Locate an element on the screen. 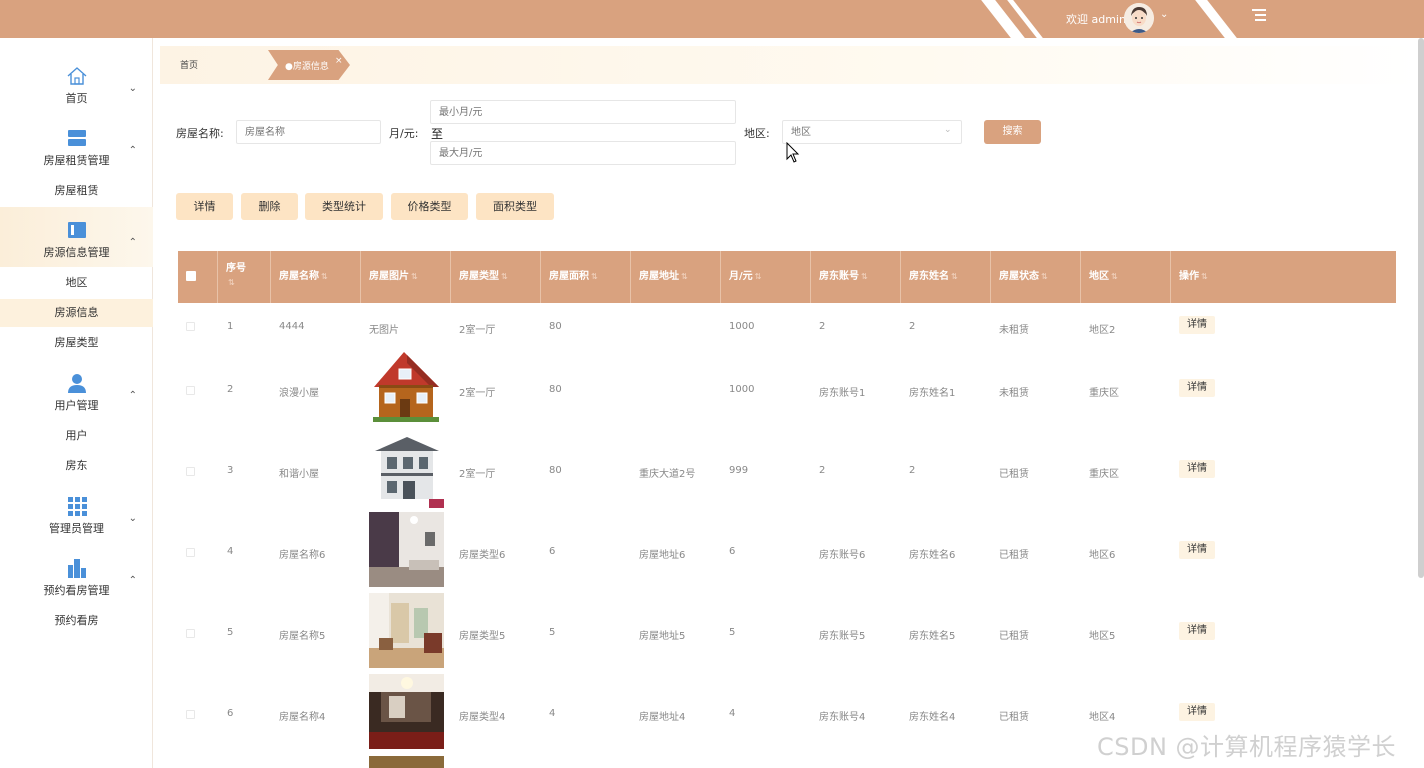 The image size is (1424, 768). column-header-type: 房屋类型 ⇅ is located at coordinates (496, 277).